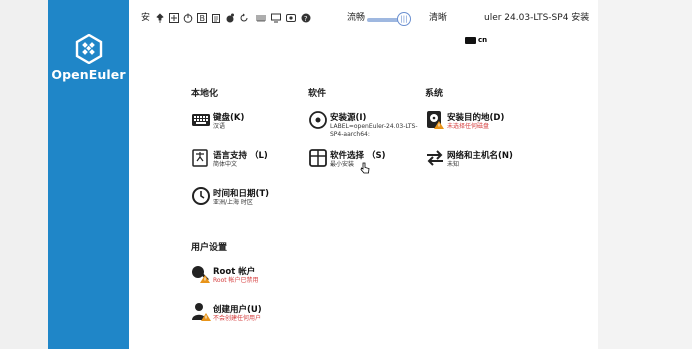 The width and height of the screenshot is (692, 349). Describe the element at coordinates (201, 274) in the screenshot. I see `root-key-icon` at that location.